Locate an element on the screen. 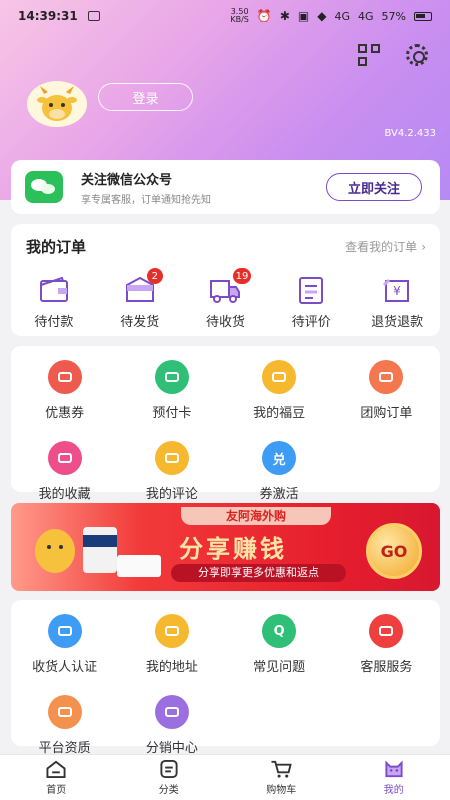  banner-products-illustration is located at coordinates (98, 552).